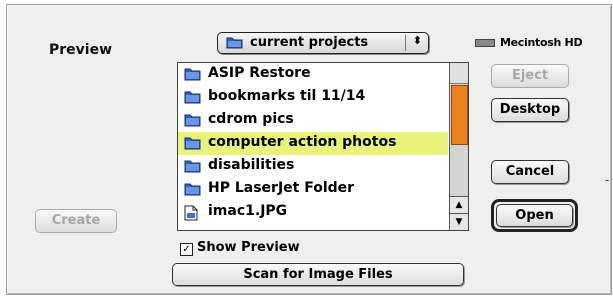 The height and width of the screenshot is (299, 613). I want to click on file-name: imac1.JPG, so click(248, 211).